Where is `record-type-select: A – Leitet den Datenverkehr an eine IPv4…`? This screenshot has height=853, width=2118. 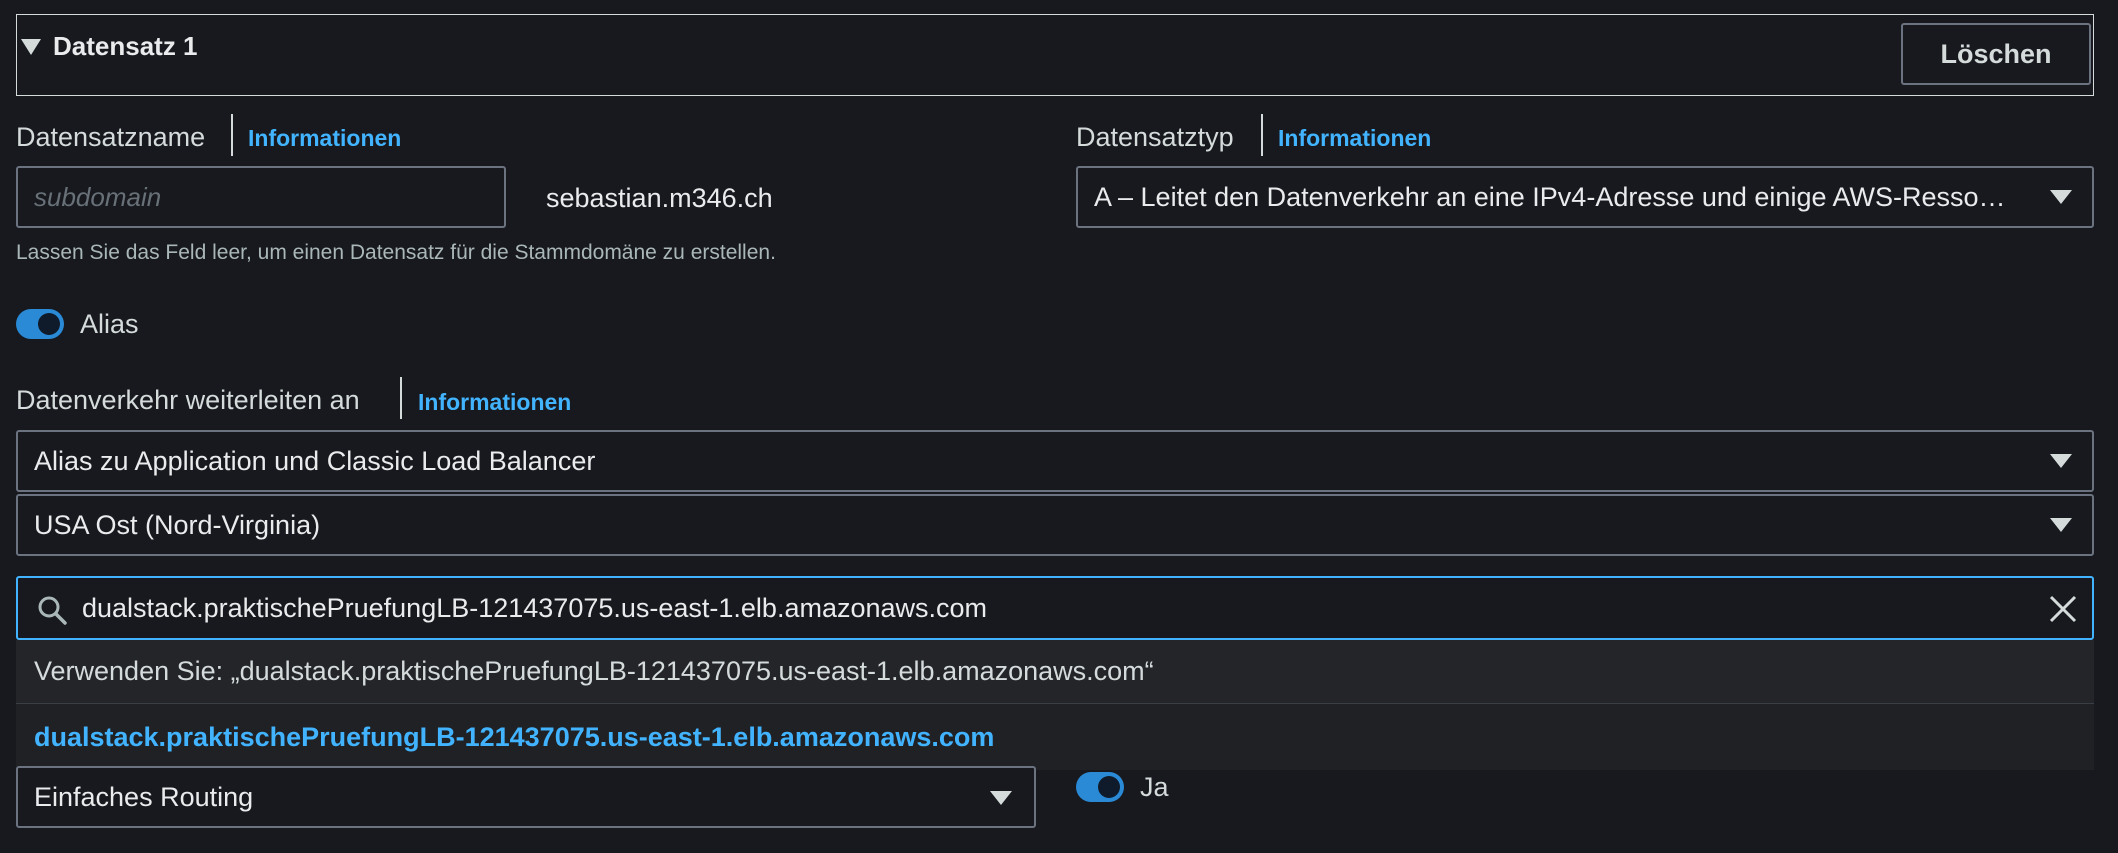 record-type-select: A – Leitet den Datenverkehr an eine IPv4… is located at coordinates (1585, 197).